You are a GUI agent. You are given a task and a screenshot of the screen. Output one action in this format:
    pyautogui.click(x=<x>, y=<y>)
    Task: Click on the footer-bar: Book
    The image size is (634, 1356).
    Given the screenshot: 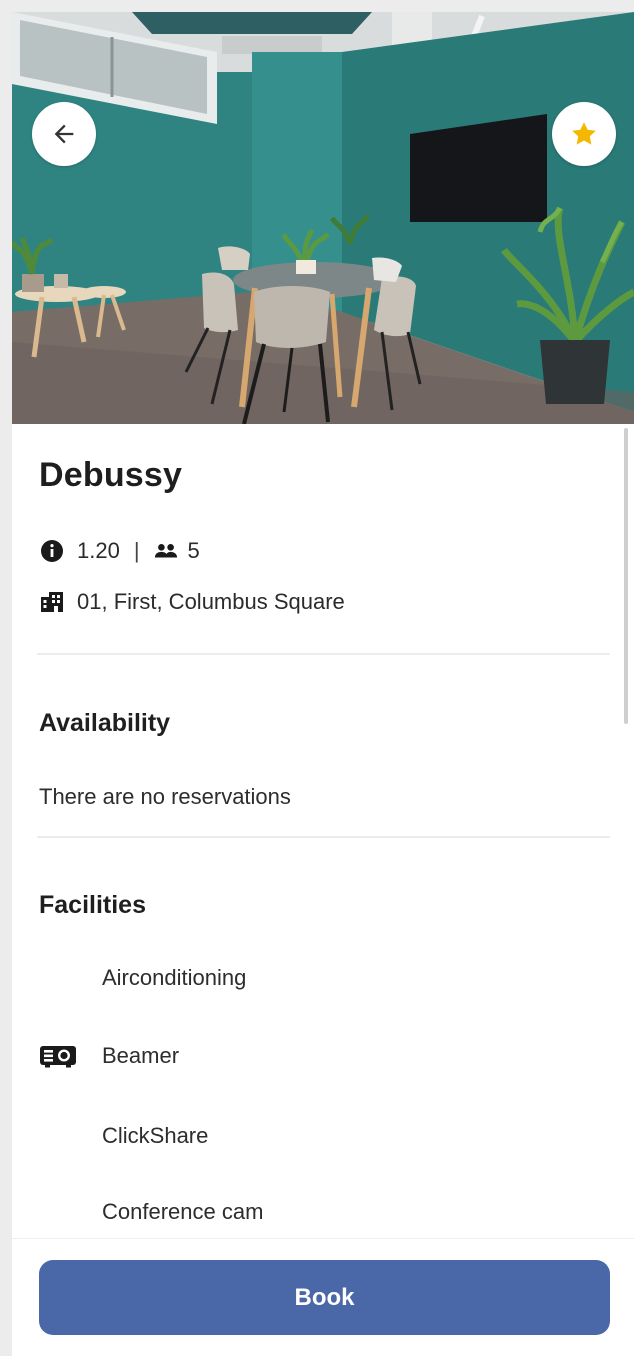 What is the action you would take?
    pyautogui.click(x=323, y=1297)
    